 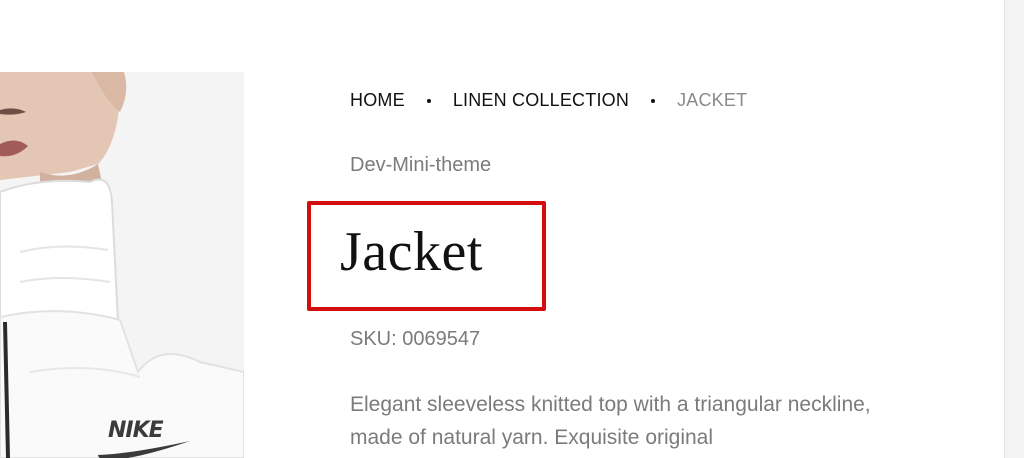 What do you see at coordinates (377, 100) in the screenshot?
I see `breadcrumb-home-link: HOME` at bounding box center [377, 100].